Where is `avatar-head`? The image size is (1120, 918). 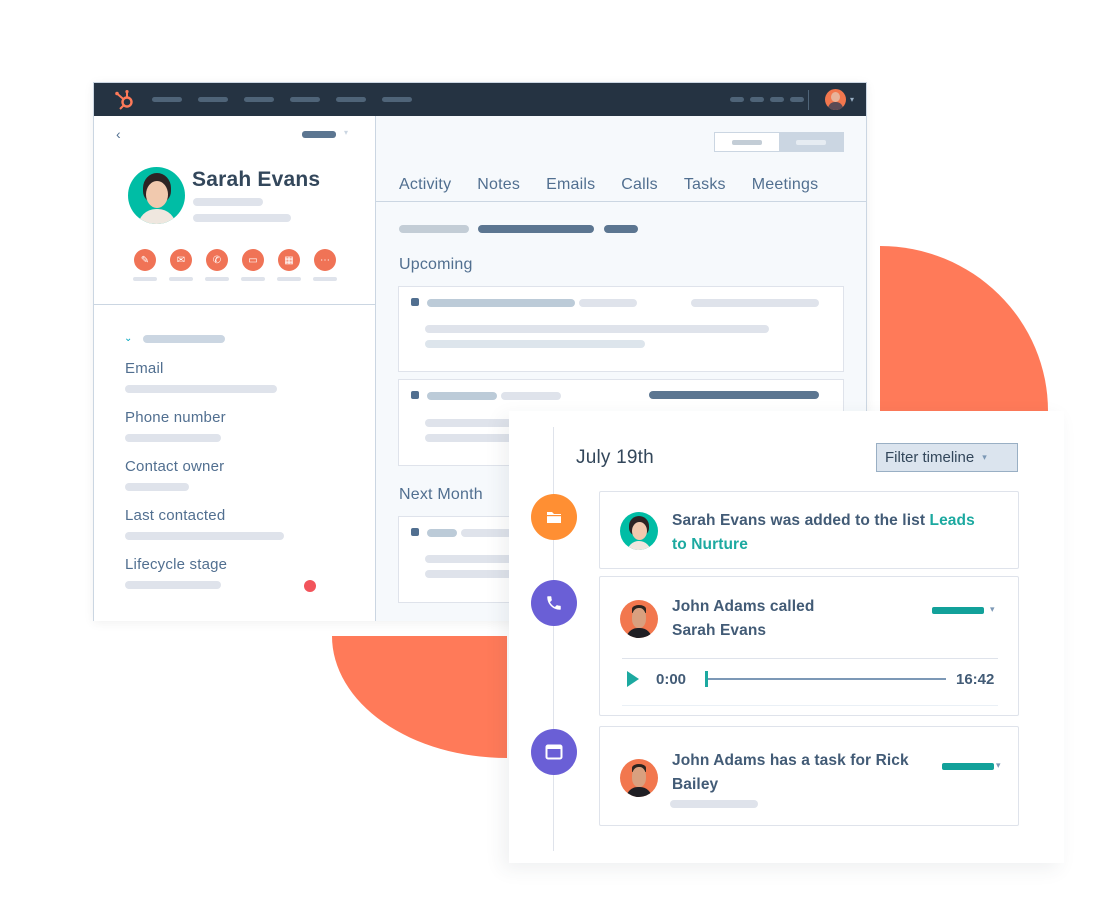 avatar-head is located at coordinates (835, 97).